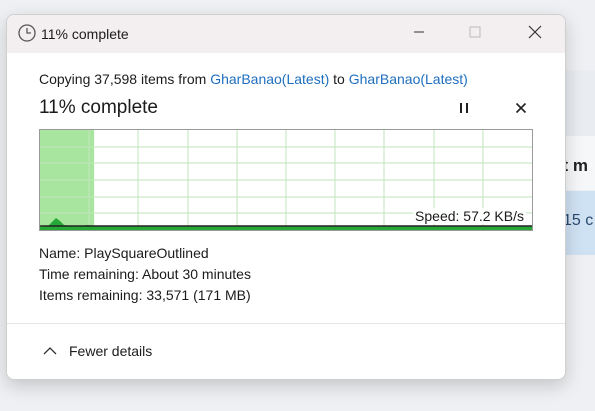 This screenshot has width=595, height=411. What do you see at coordinates (98, 107) in the screenshot?
I see `progress-title: 11% complete` at bounding box center [98, 107].